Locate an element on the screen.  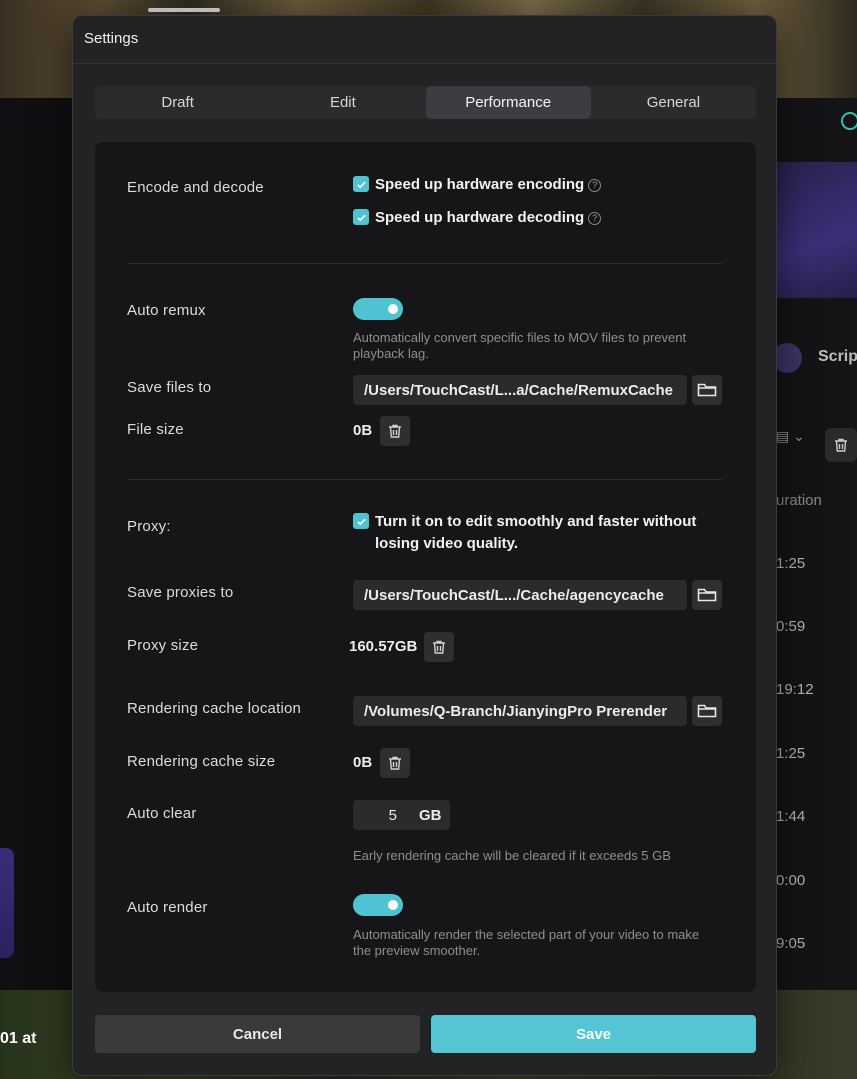
proxy-path-field: /Users/TouchCast/L.../Cache/agencycache is located at coordinates (520, 595).